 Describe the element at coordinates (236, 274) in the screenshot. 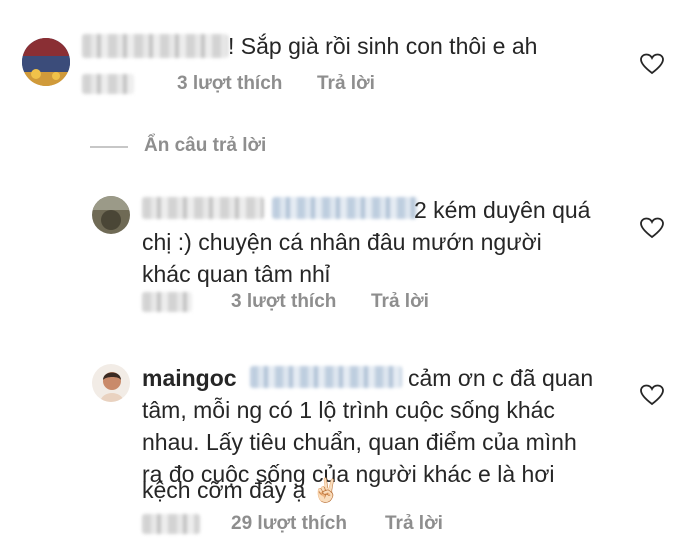

I see `comment-text-line: khác quan tâm nhỉ` at that location.